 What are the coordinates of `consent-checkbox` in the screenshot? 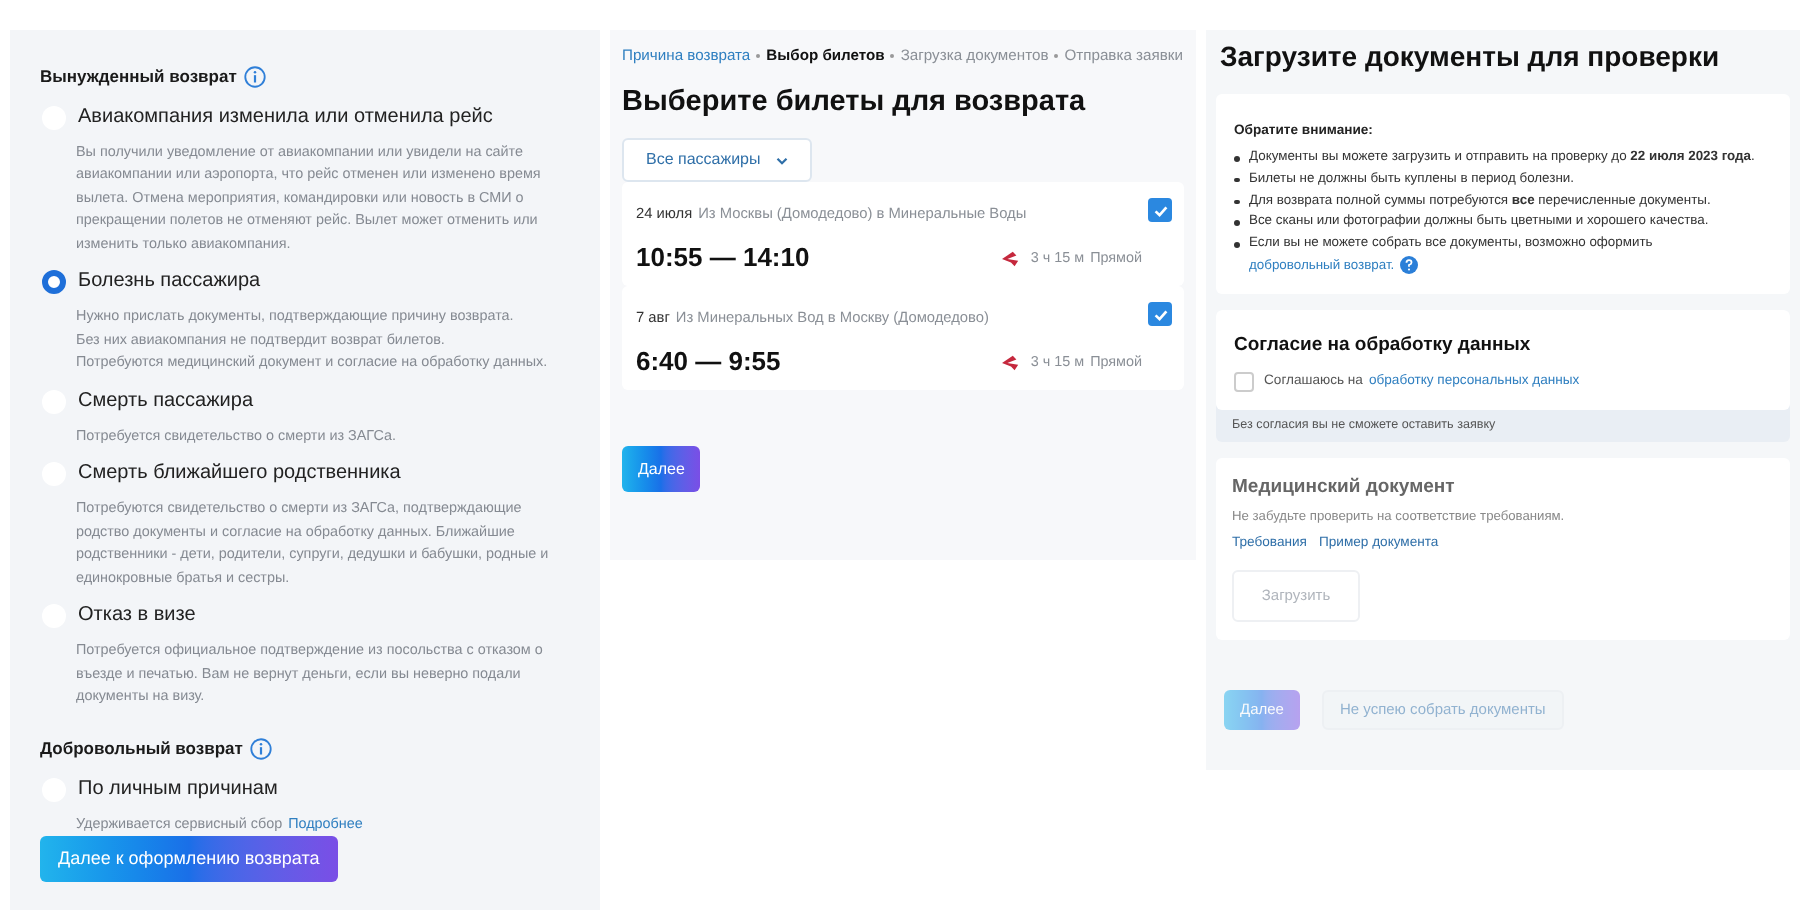 It's located at (1244, 382).